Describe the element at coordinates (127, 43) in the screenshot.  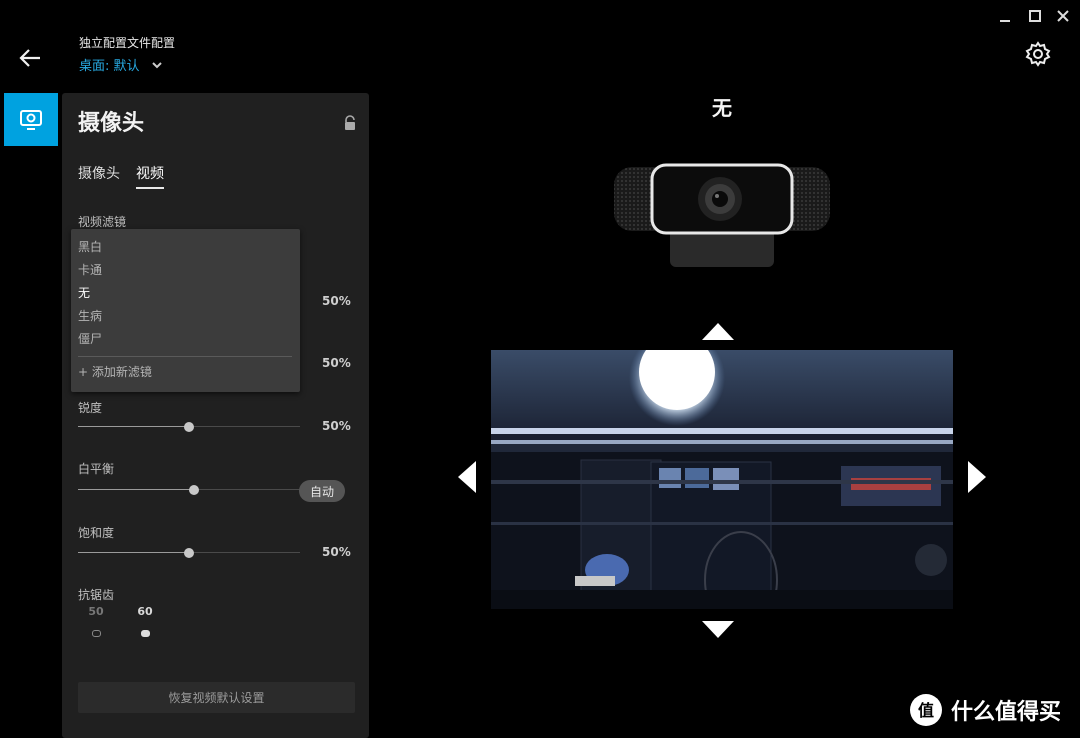
I see `profile-label: 独立配置文件配置` at that location.